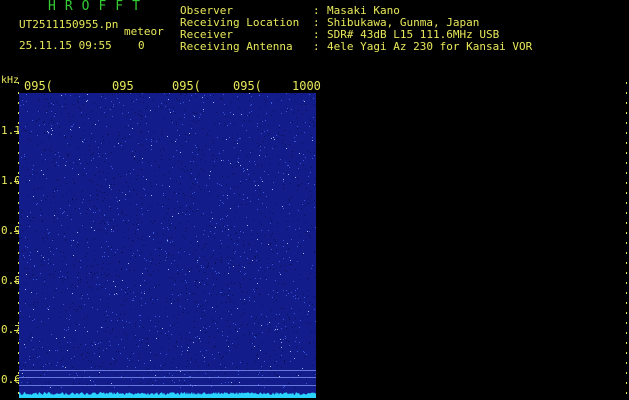 This screenshot has width=629, height=400. I want to click on filename-label: UT2511150955.pn, so click(69, 24).